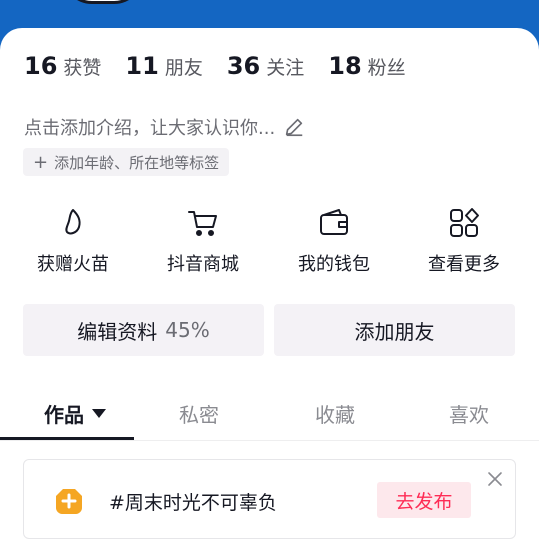 The width and height of the screenshot is (539, 539). I want to click on stats-row: 16 获赞 11 朋友 36 关注 18 粉丝, so click(227, 66).